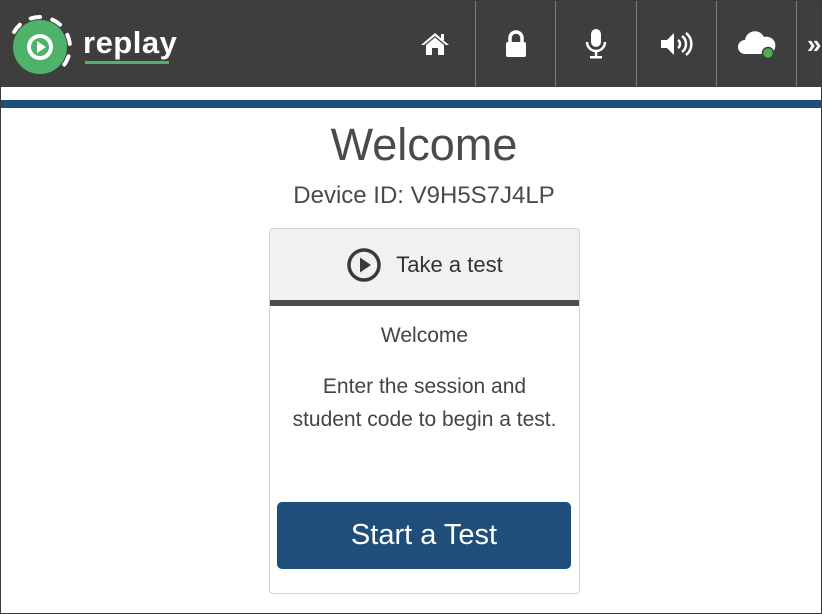 The height and width of the screenshot is (614, 822). Describe the element at coordinates (449, 264) in the screenshot. I see `card-header-label: Take a test` at that location.